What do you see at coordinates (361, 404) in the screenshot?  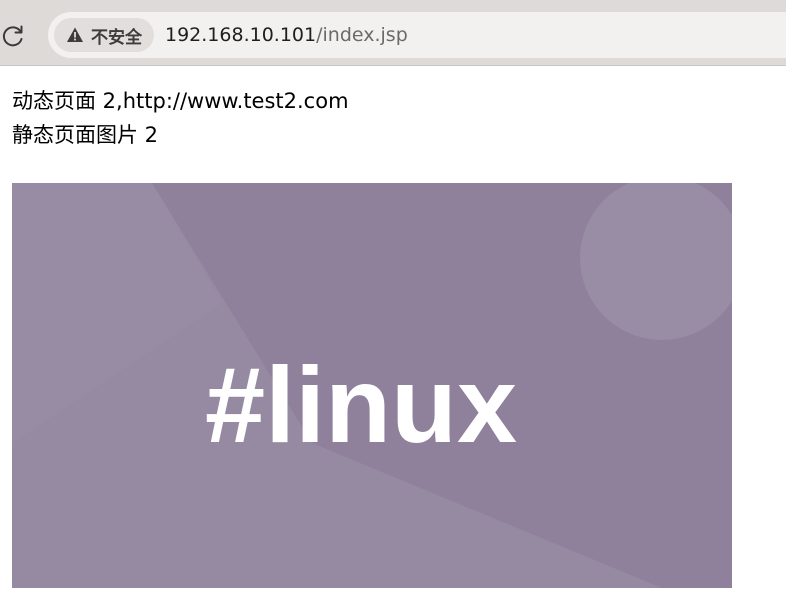 I see `image-hashtag-text: #linux` at bounding box center [361, 404].